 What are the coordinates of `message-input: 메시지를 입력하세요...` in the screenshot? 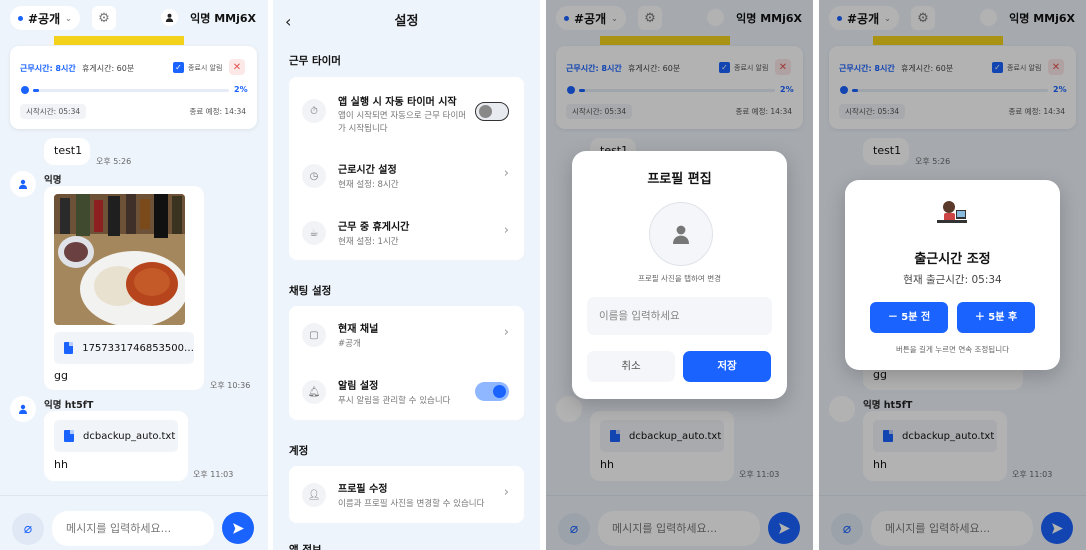 It's located at (133, 528).